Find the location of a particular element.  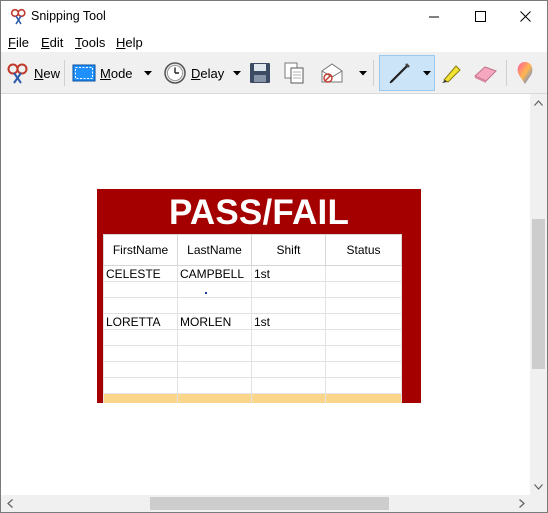

horizontal-scrollbar is located at coordinates (265, 503).